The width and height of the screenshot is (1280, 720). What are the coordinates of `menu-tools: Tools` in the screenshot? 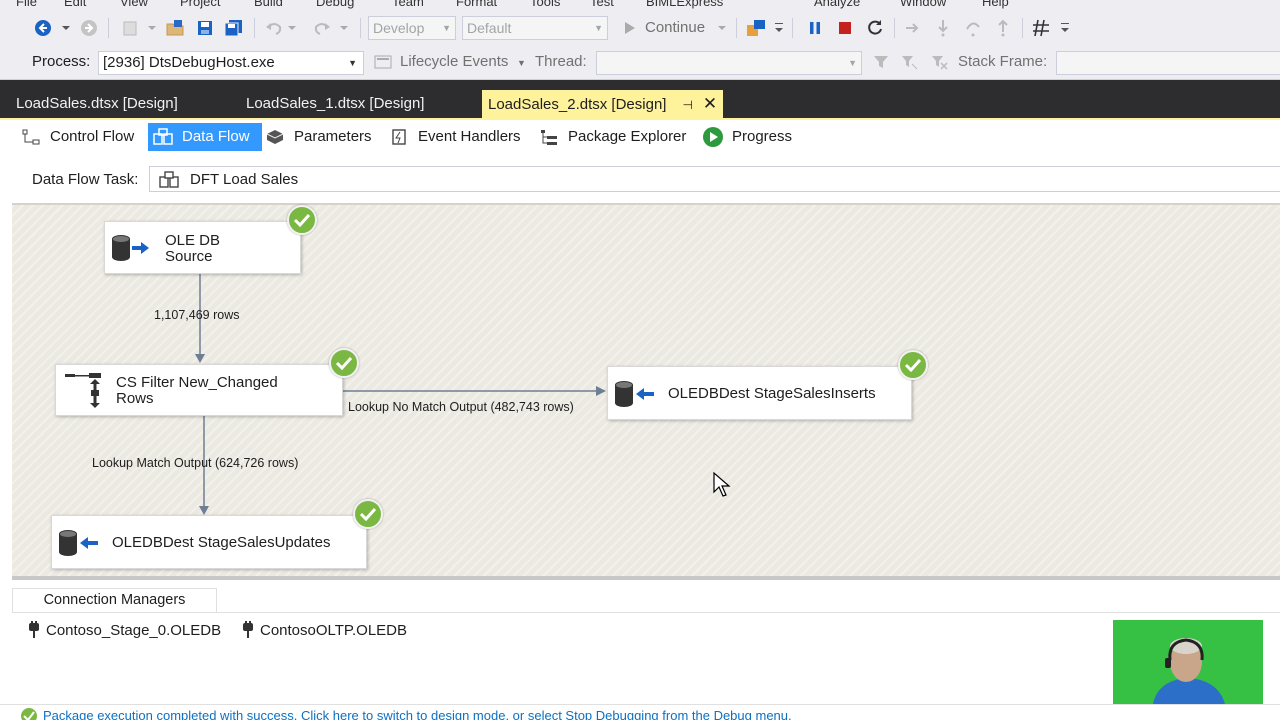 It's located at (545, 4).